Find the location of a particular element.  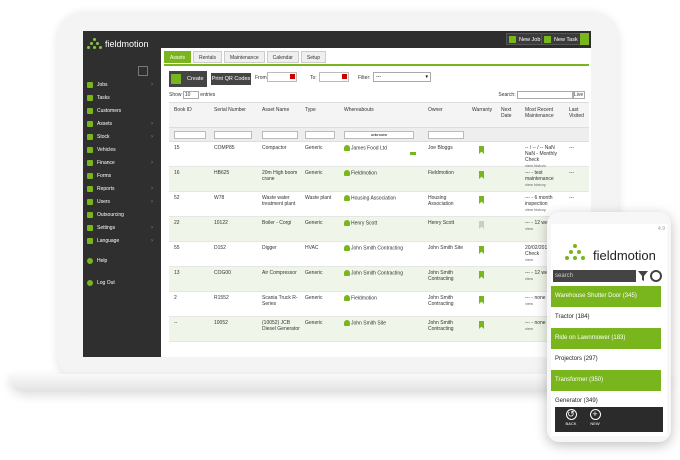

sidebar-item-jobs: Jobs › is located at coordinates (123, 85).